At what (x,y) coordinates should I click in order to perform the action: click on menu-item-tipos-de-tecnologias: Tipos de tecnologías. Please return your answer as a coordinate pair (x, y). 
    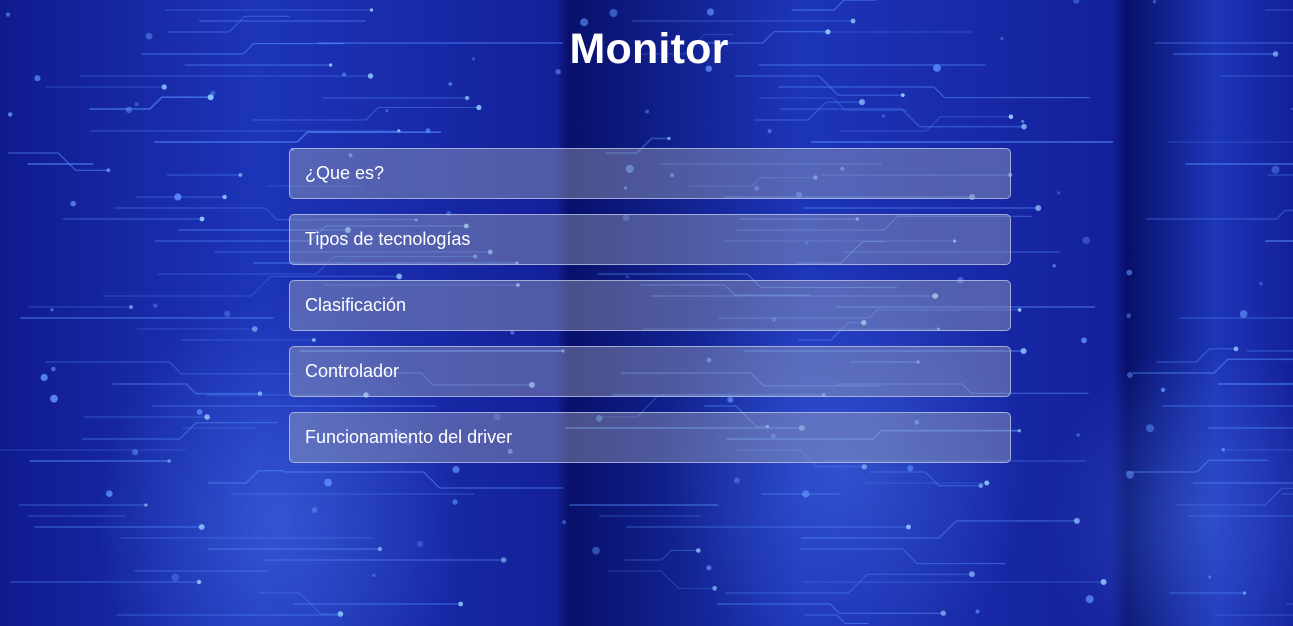
    Looking at the image, I should click on (650, 239).